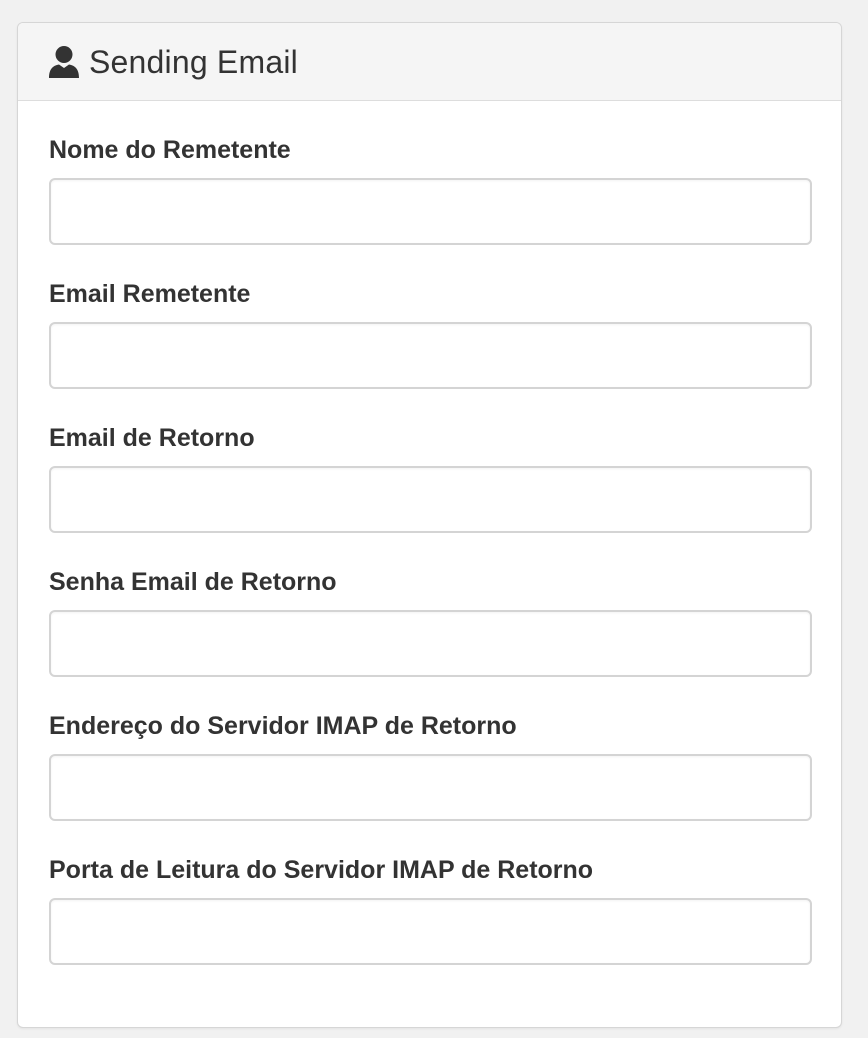  Describe the element at coordinates (429, 62) in the screenshot. I see `panel-header: Sending Email` at that location.